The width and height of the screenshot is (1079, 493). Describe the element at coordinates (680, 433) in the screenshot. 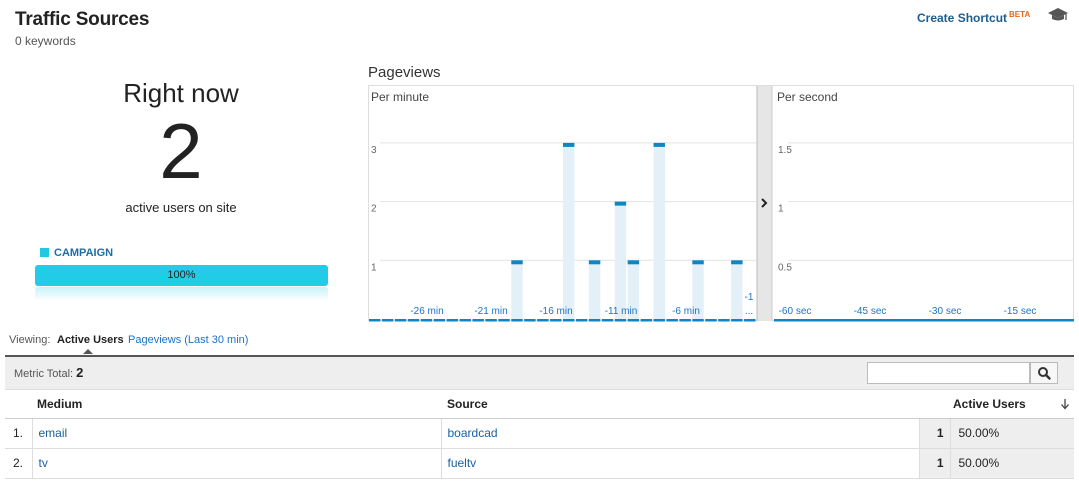

I see `source-link: boardcad` at that location.